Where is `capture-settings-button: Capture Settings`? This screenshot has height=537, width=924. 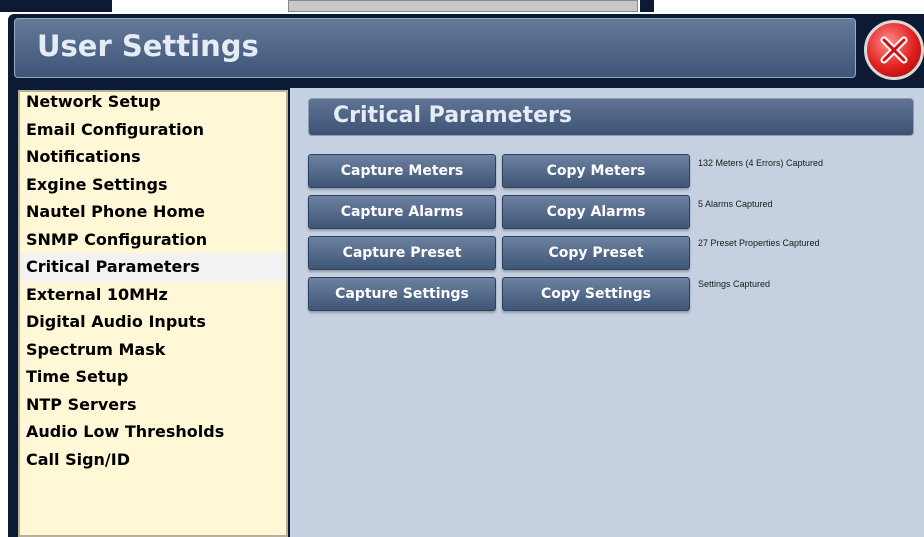
capture-settings-button: Capture Settings is located at coordinates (402, 294).